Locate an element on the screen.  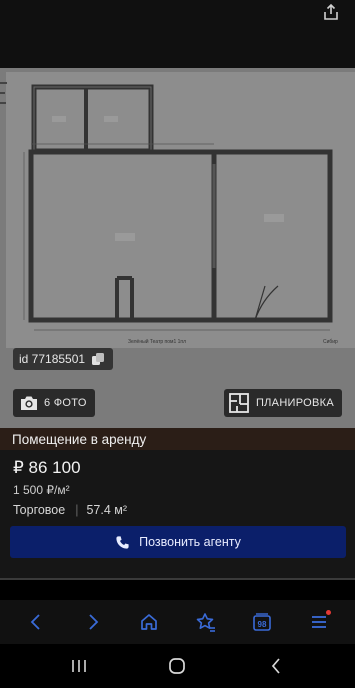
notification-dot is located at coordinates (328, 612).